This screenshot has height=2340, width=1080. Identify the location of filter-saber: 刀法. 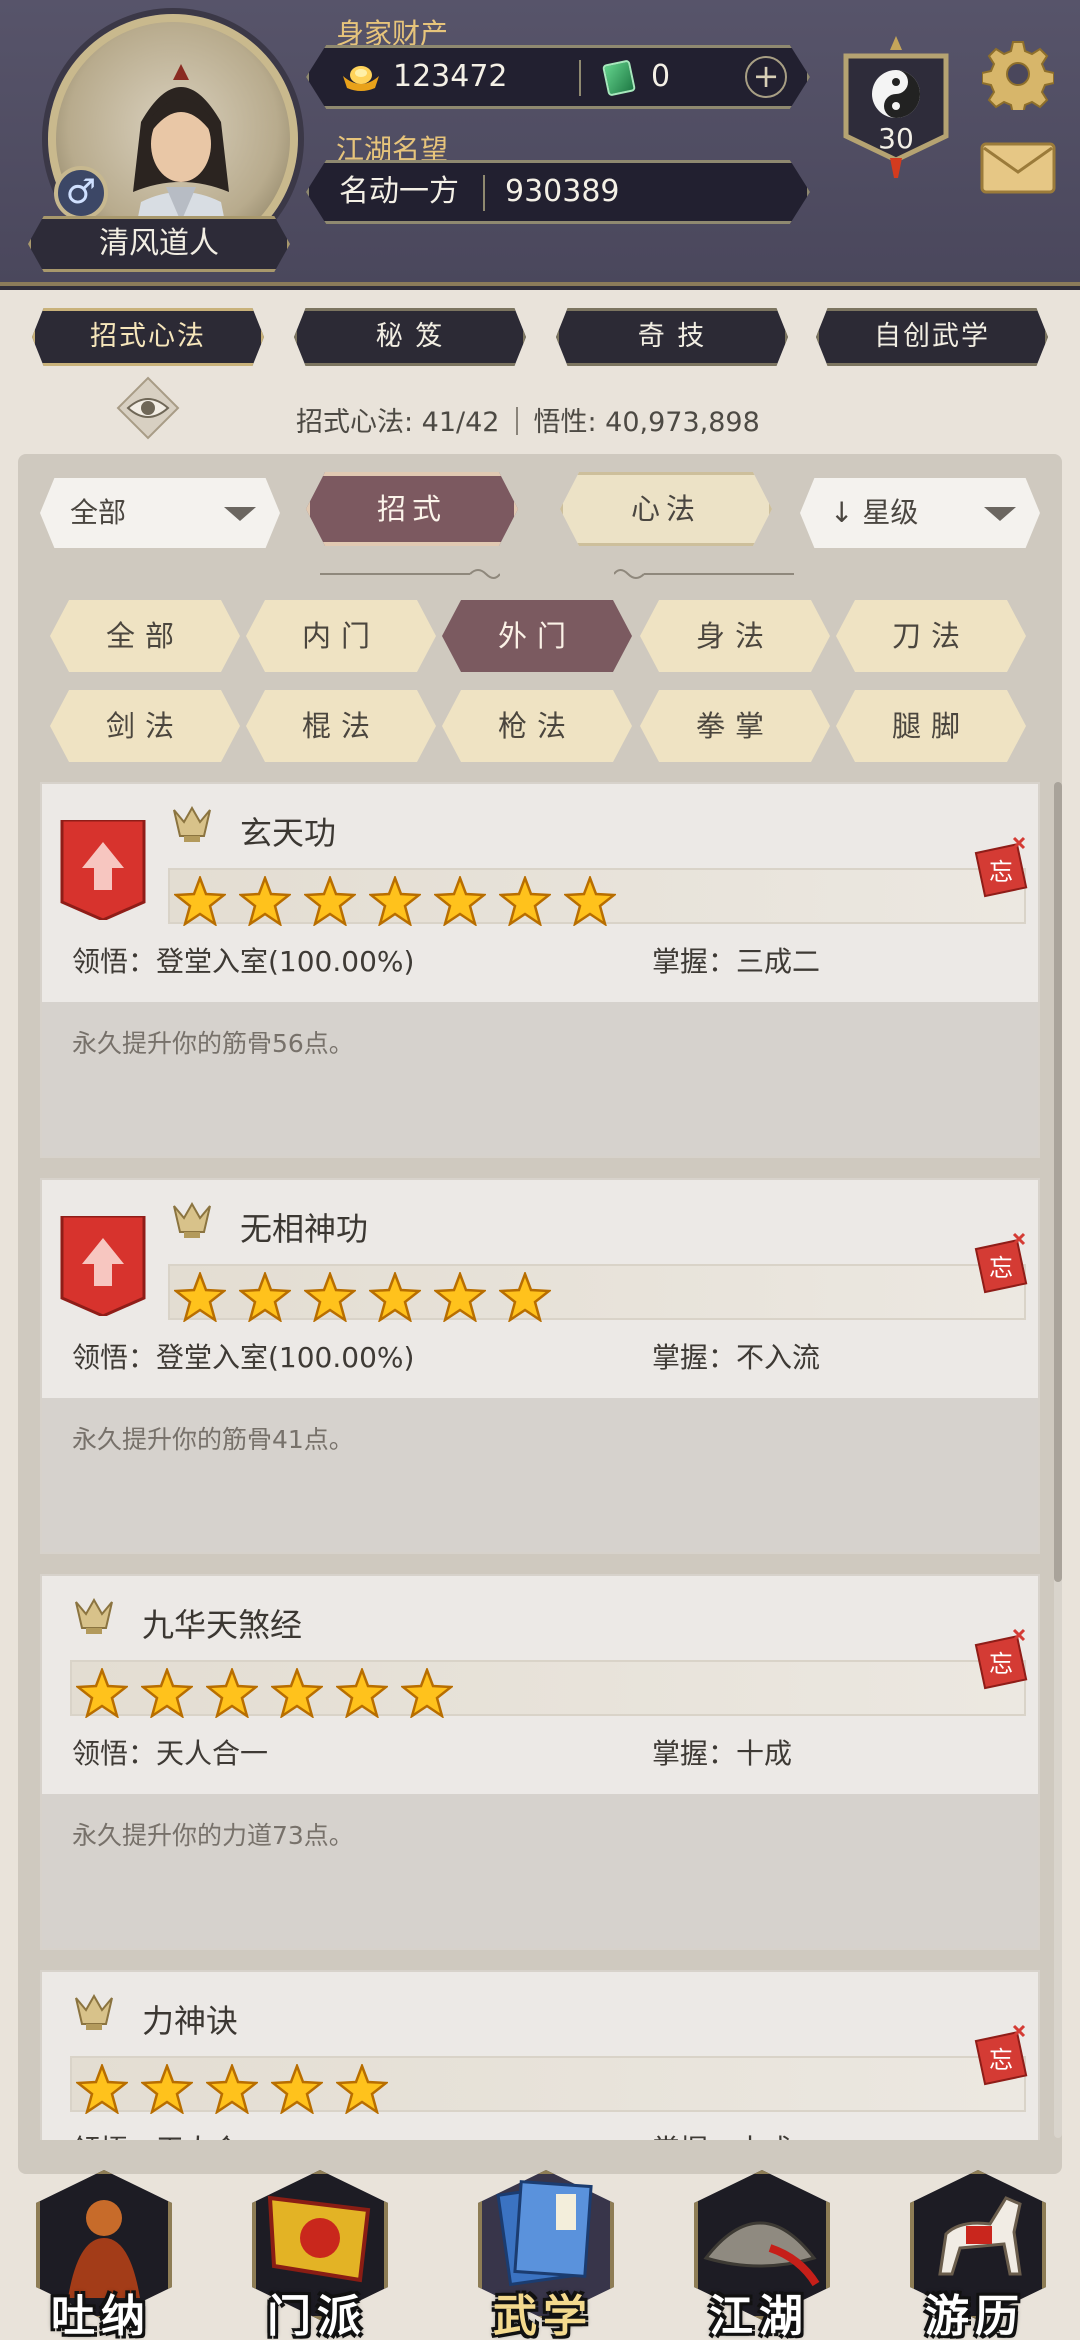
(931, 636).